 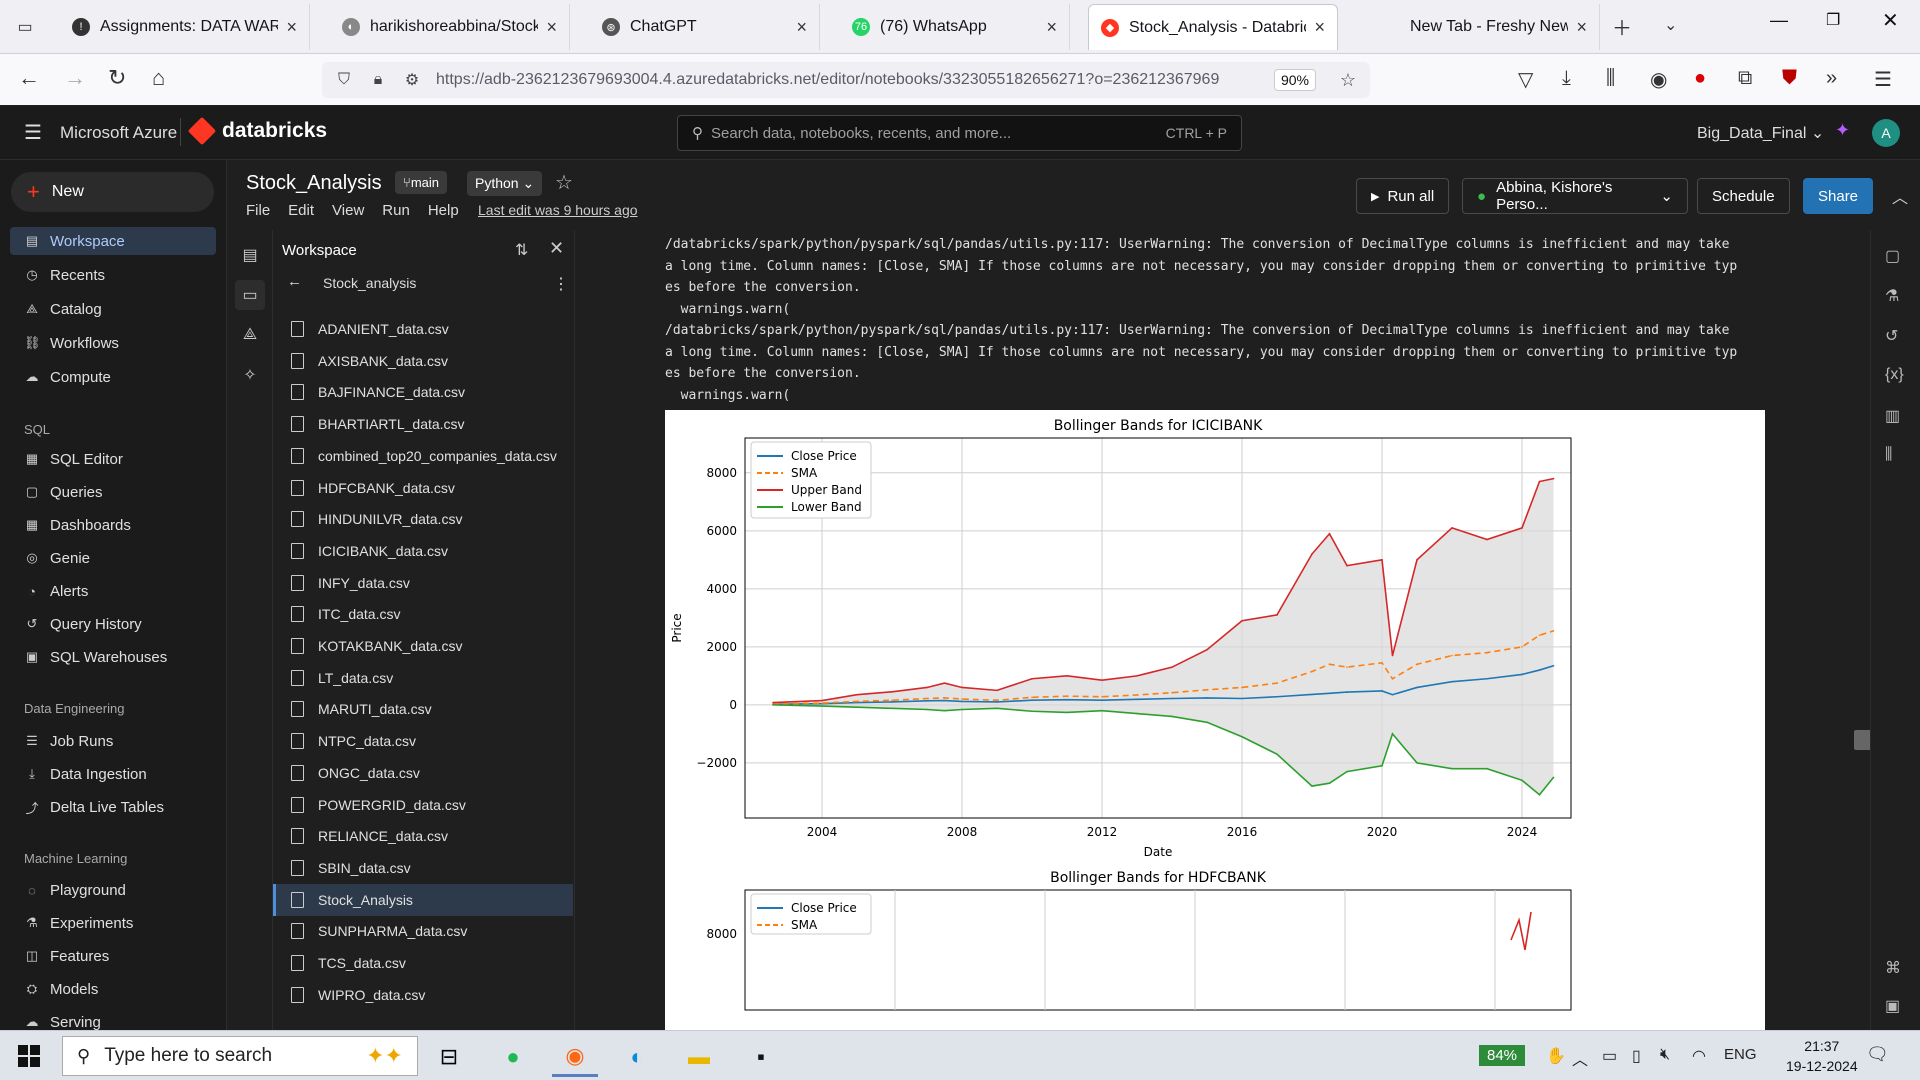 I want to click on task-view-icon: ⊟, so click(x=449, y=1057).